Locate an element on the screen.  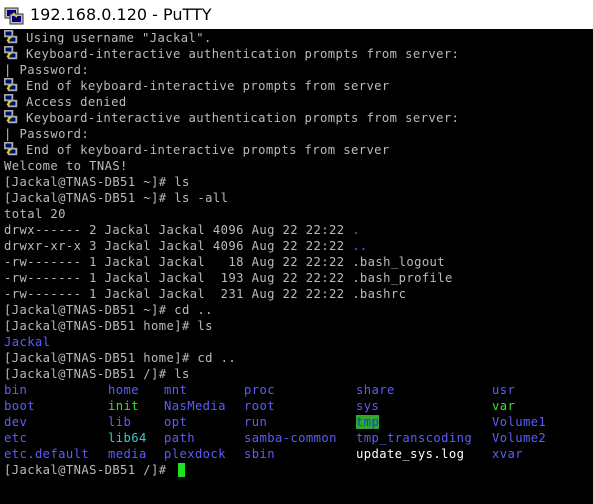
title-bar: 192.168.0.120 - PuTTY is located at coordinates (296, 14).